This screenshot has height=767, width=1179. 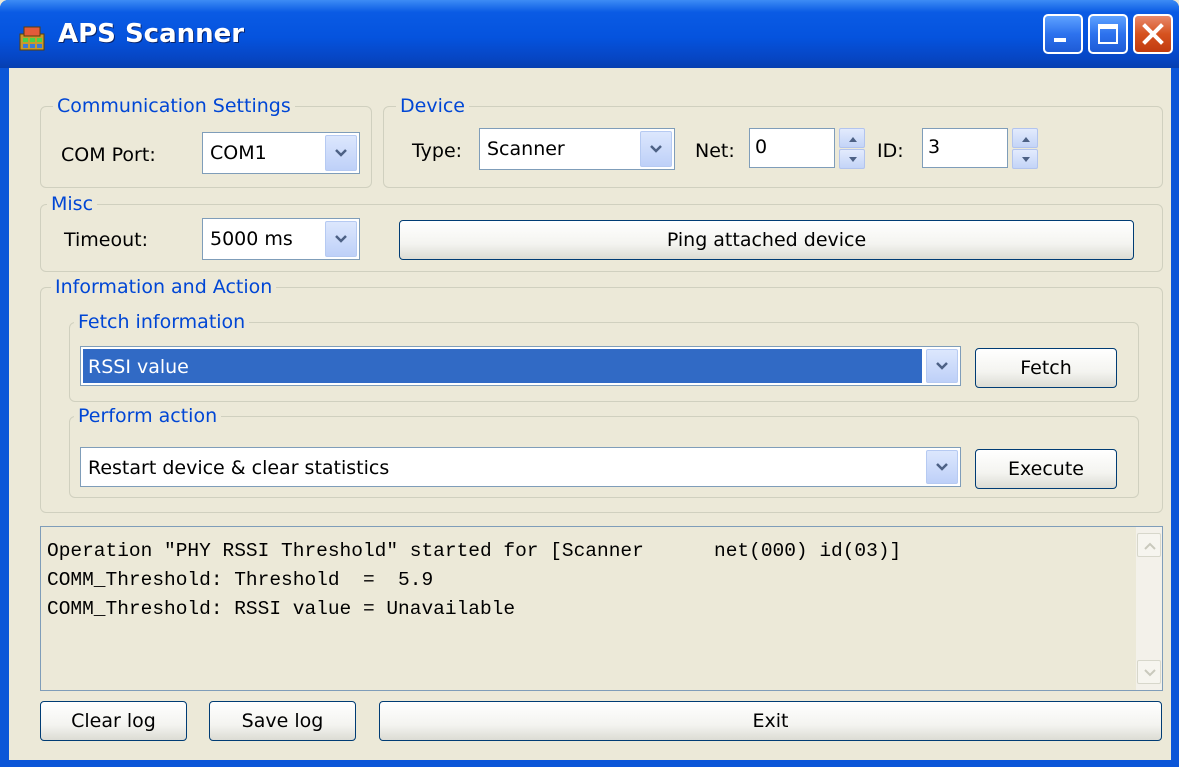 I want to click on id-label: ID:, so click(x=890, y=151).